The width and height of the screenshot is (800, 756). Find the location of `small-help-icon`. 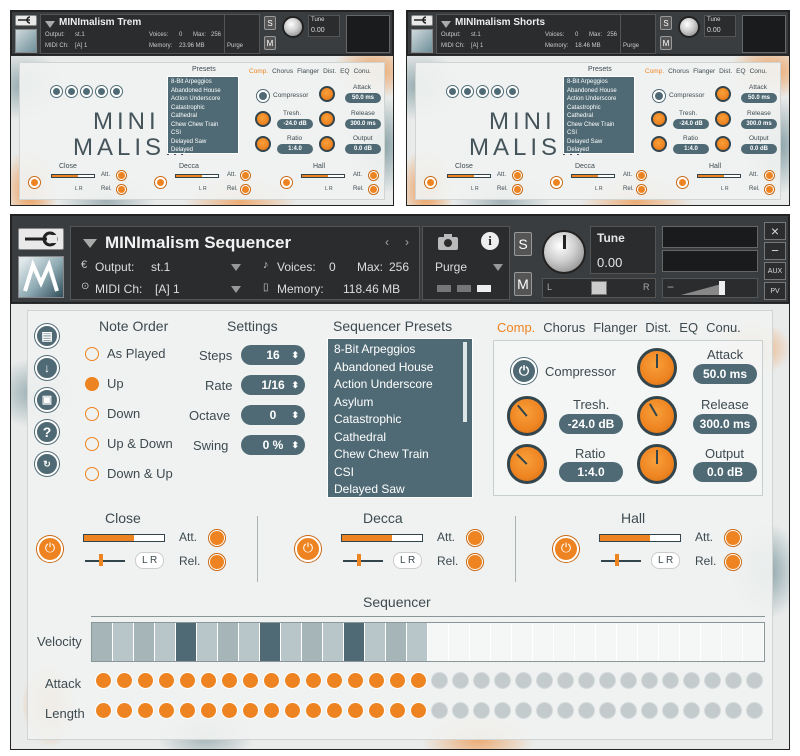

small-help-icon is located at coordinates (101, 91).